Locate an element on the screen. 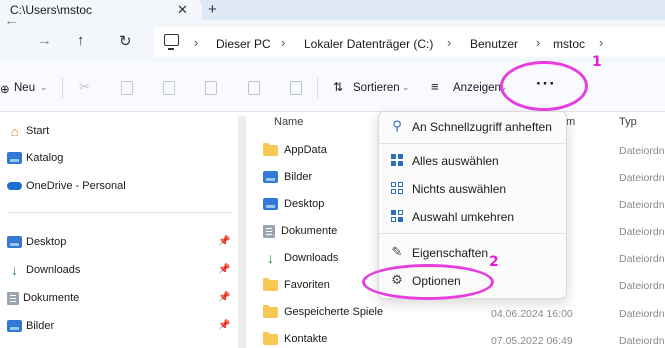 The image size is (665, 348). annotation-marker-2: 2 is located at coordinates (494, 262).